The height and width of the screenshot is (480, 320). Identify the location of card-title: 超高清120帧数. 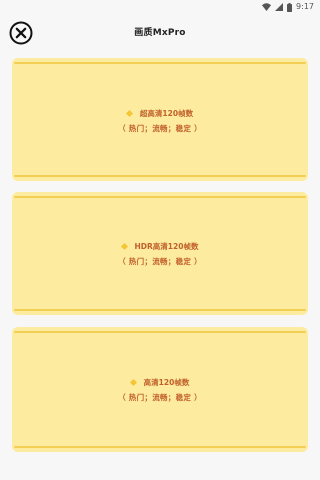
(166, 113).